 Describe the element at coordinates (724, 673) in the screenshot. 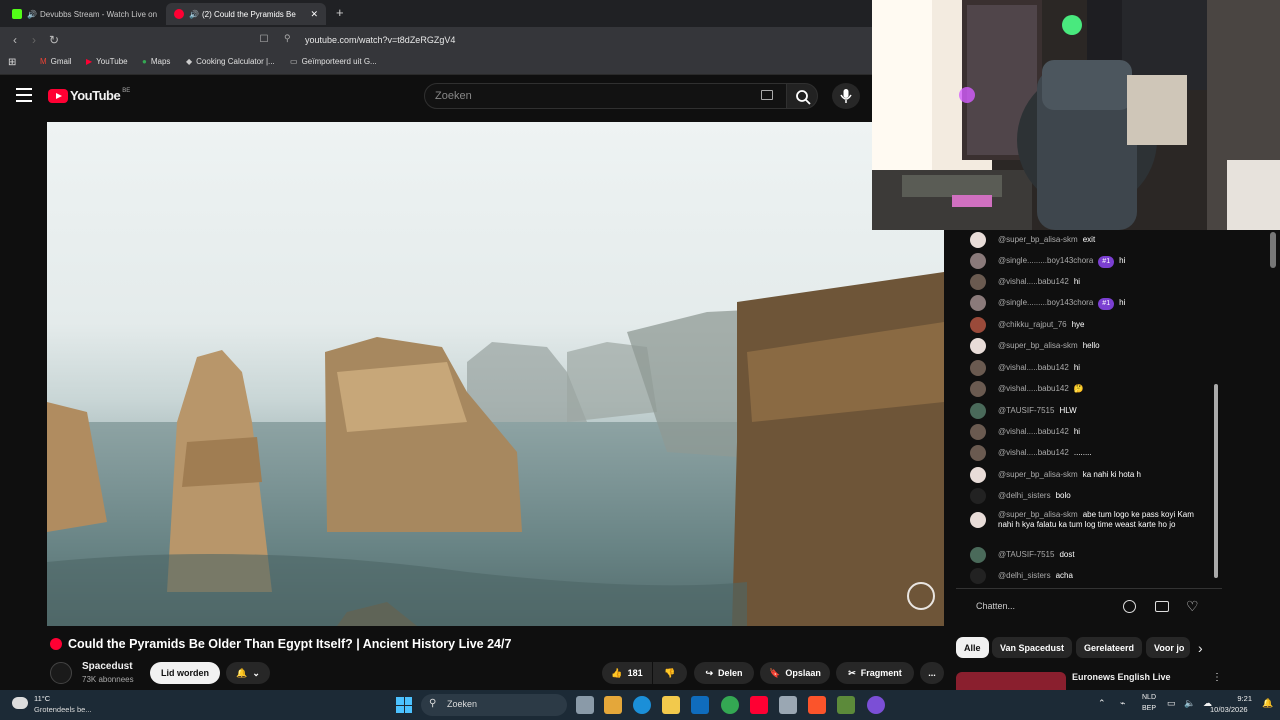

I see `share-button: ↪ Delen` at that location.